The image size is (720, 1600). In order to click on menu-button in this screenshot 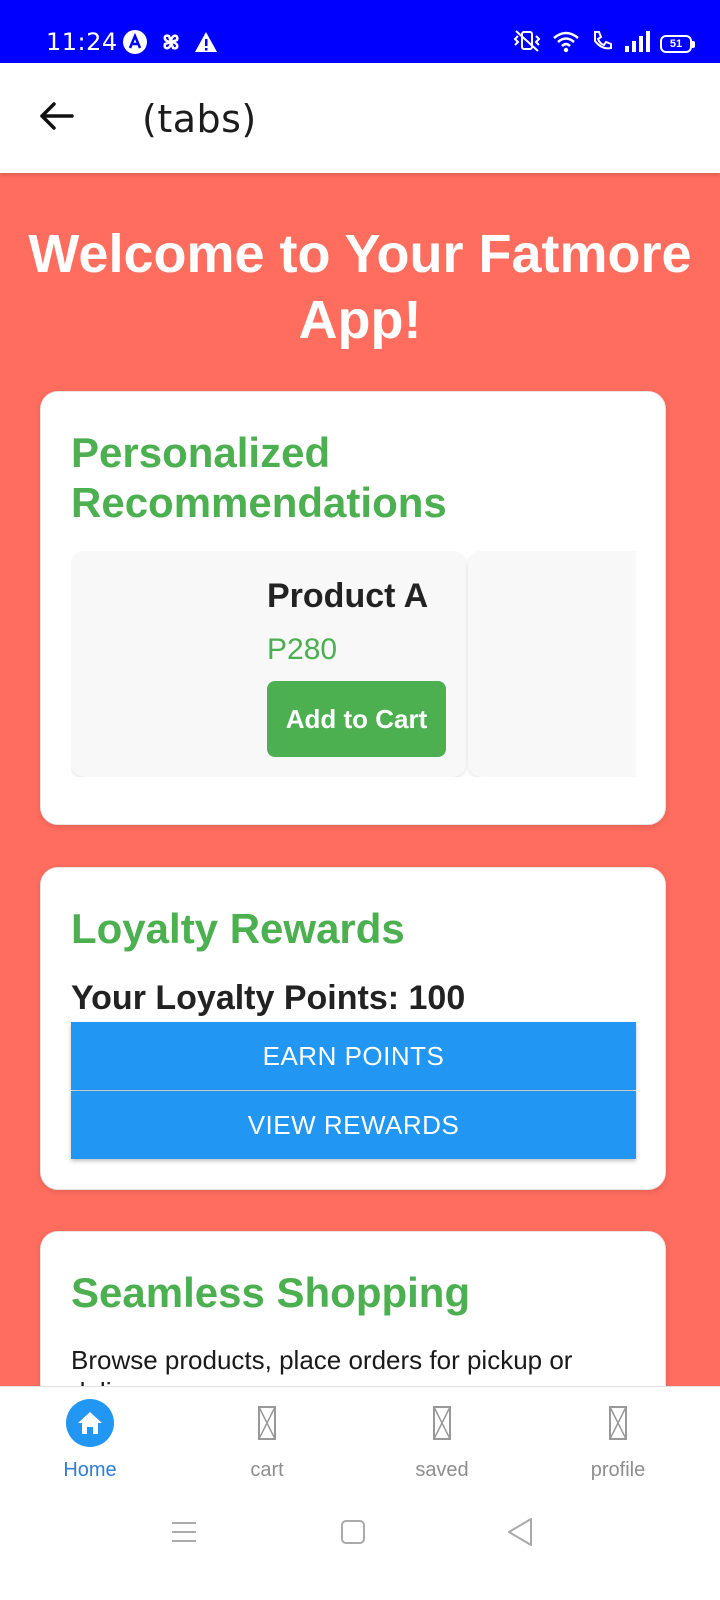, I will do `click(184, 1534)`.